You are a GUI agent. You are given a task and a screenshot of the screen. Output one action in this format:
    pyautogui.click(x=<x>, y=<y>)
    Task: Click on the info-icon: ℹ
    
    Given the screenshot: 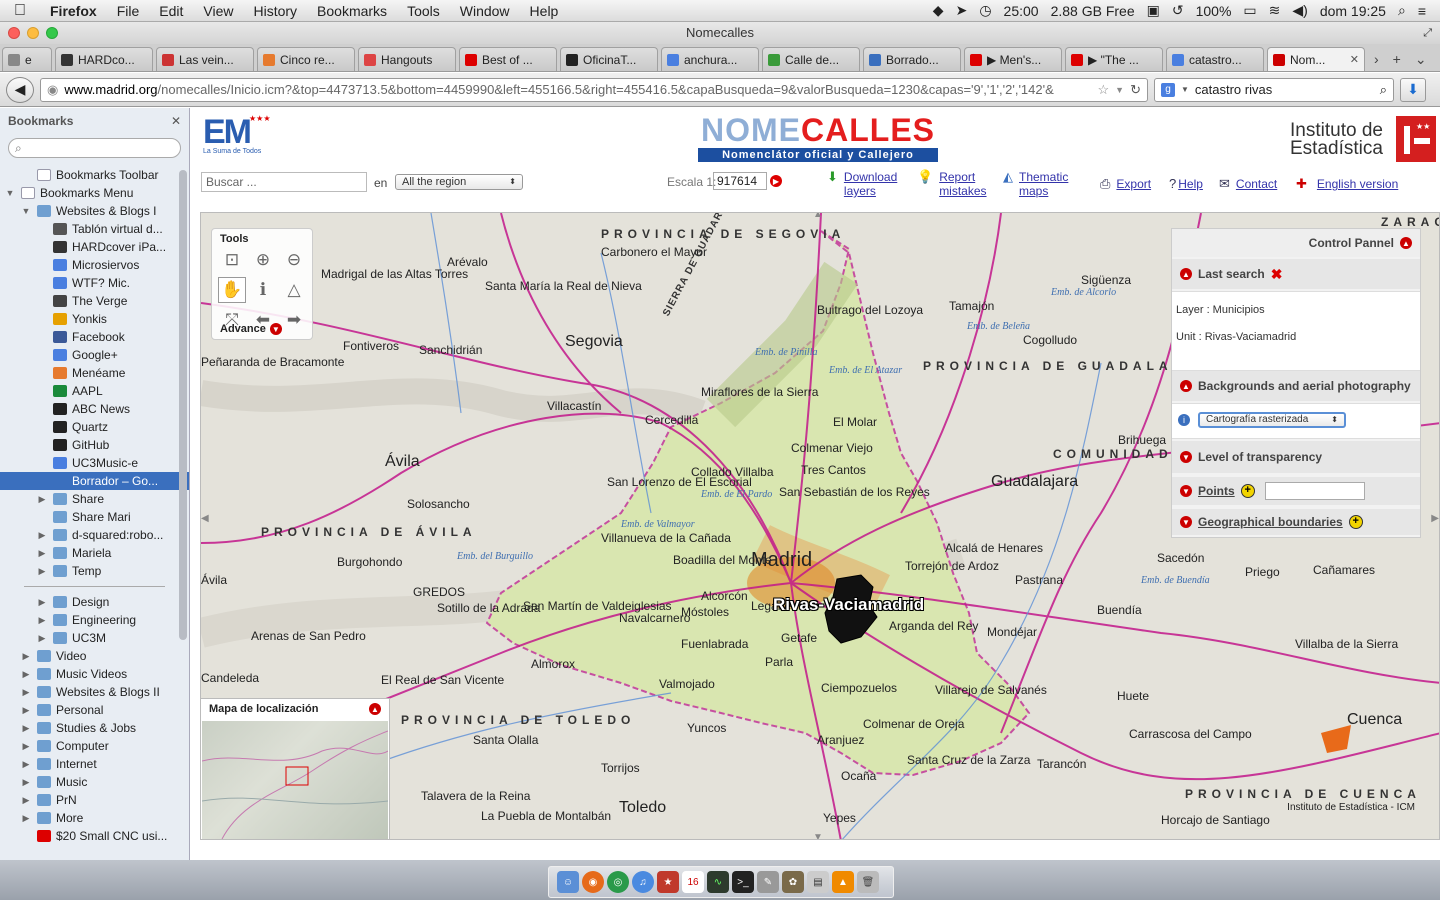 What is the action you would take?
    pyautogui.click(x=263, y=290)
    